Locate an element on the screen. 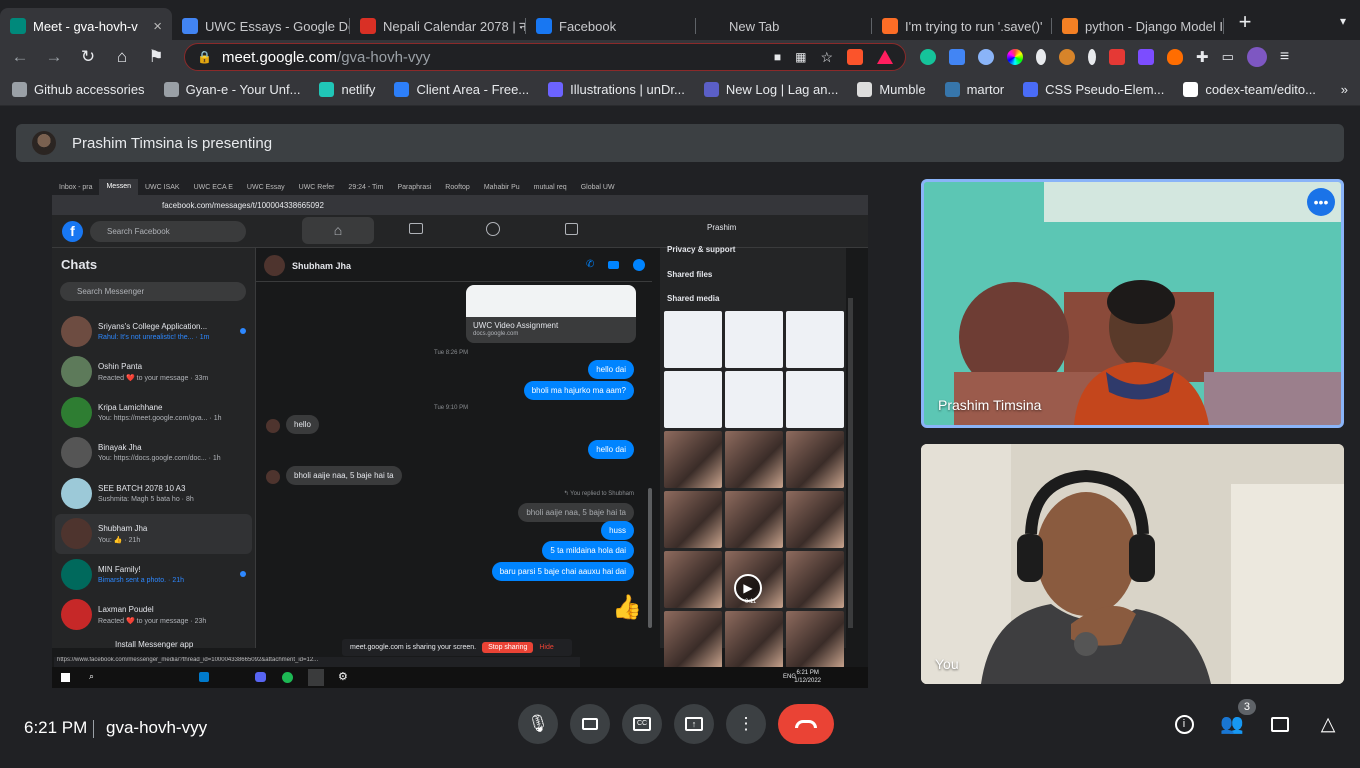 The image size is (1360, 768). bookmark-item: Mumble is located at coordinates (891, 89).